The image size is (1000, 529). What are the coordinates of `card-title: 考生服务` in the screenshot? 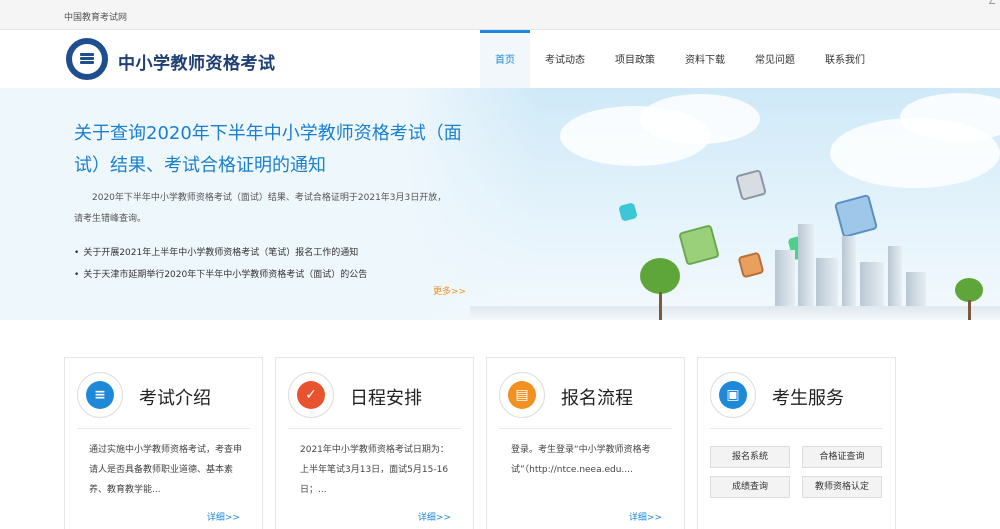 It's located at (808, 397).